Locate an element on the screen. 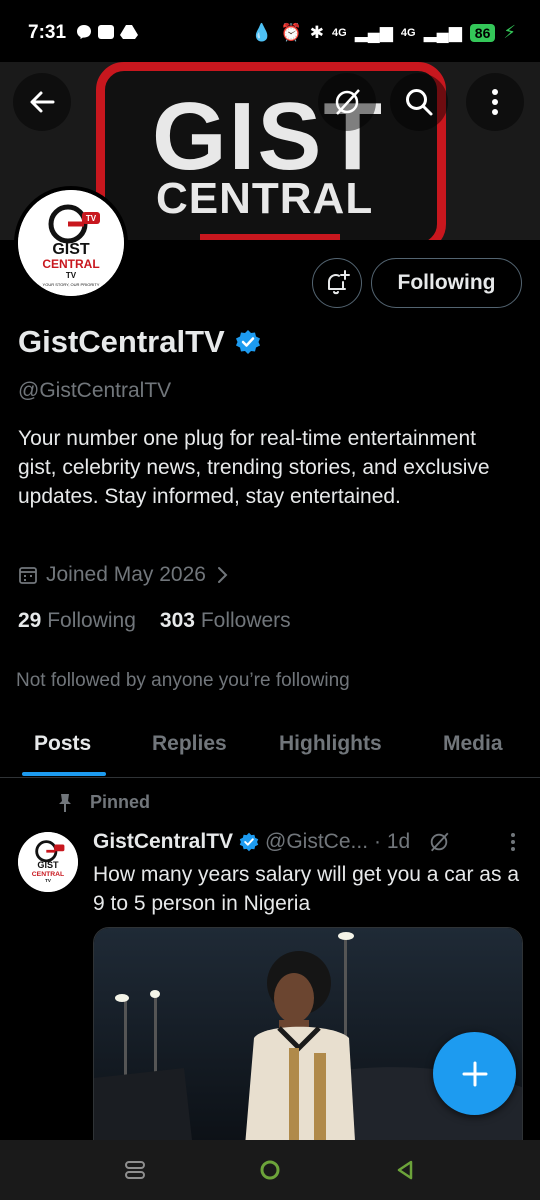  calendar-icon is located at coordinates (28, 575).